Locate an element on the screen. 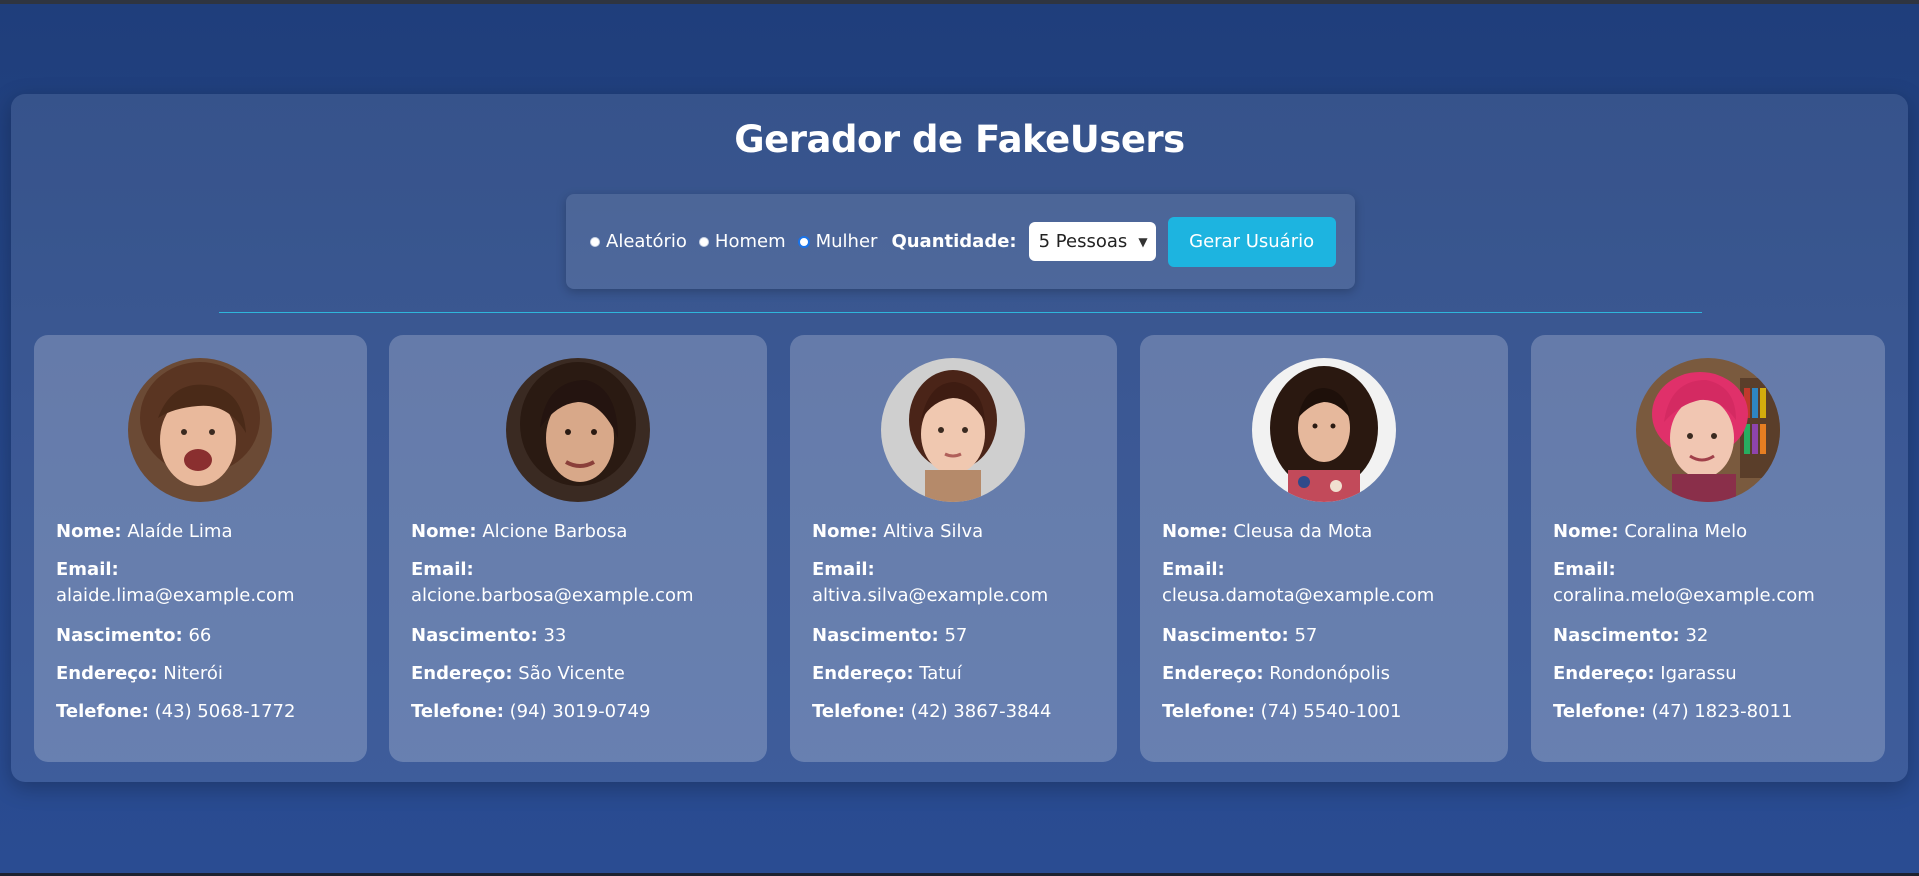 Image resolution: width=1919 pixels, height=876 pixels. user-phone: Telefone: (74) 5540-1001 is located at coordinates (1282, 711).